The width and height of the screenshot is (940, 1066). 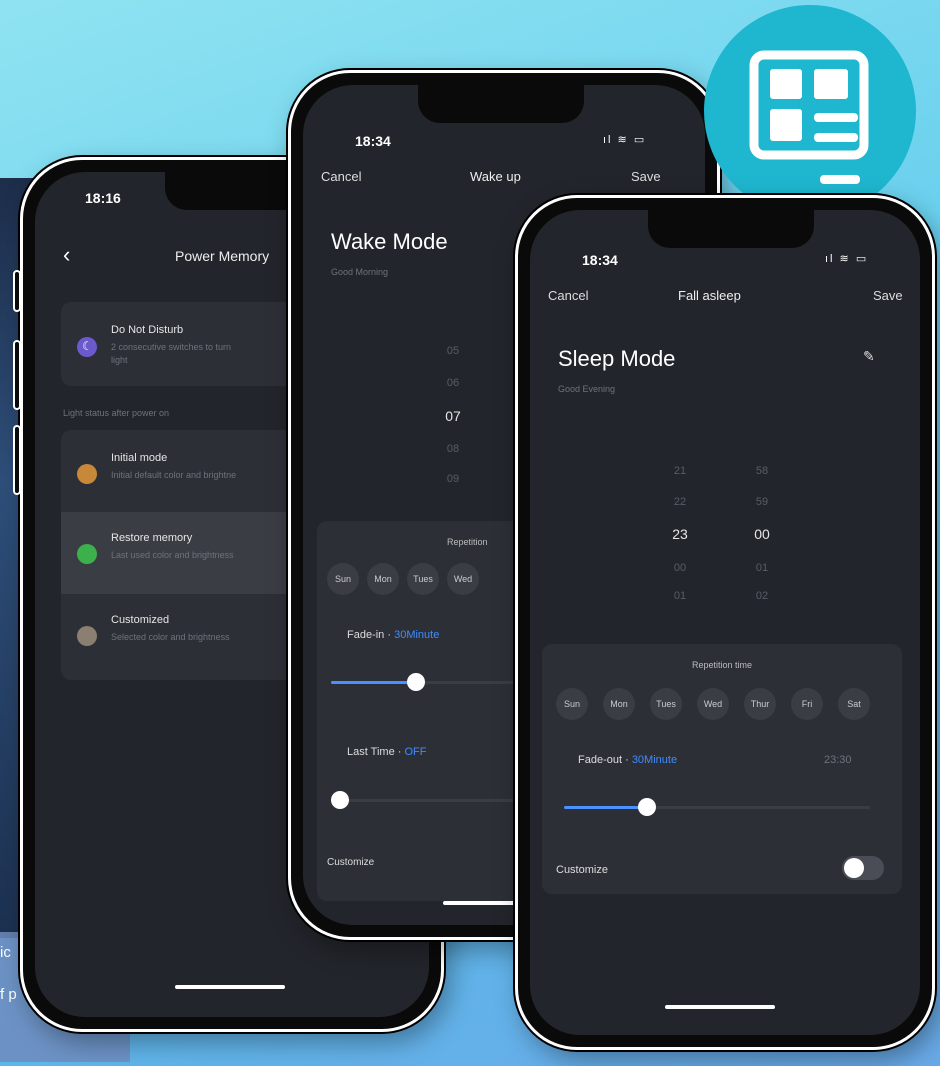 What do you see at coordinates (722, 665) in the screenshot?
I see `repetition-label: Repetition time` at bounding box center [722, 665].